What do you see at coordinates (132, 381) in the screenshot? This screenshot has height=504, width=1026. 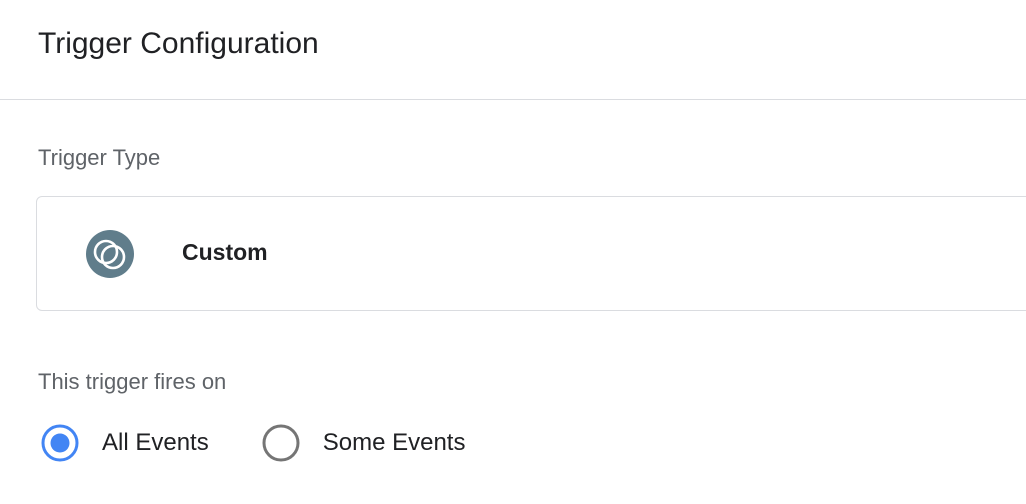 I see `fires-on-label: This trigger fires on` at bounding box center [132, 381].